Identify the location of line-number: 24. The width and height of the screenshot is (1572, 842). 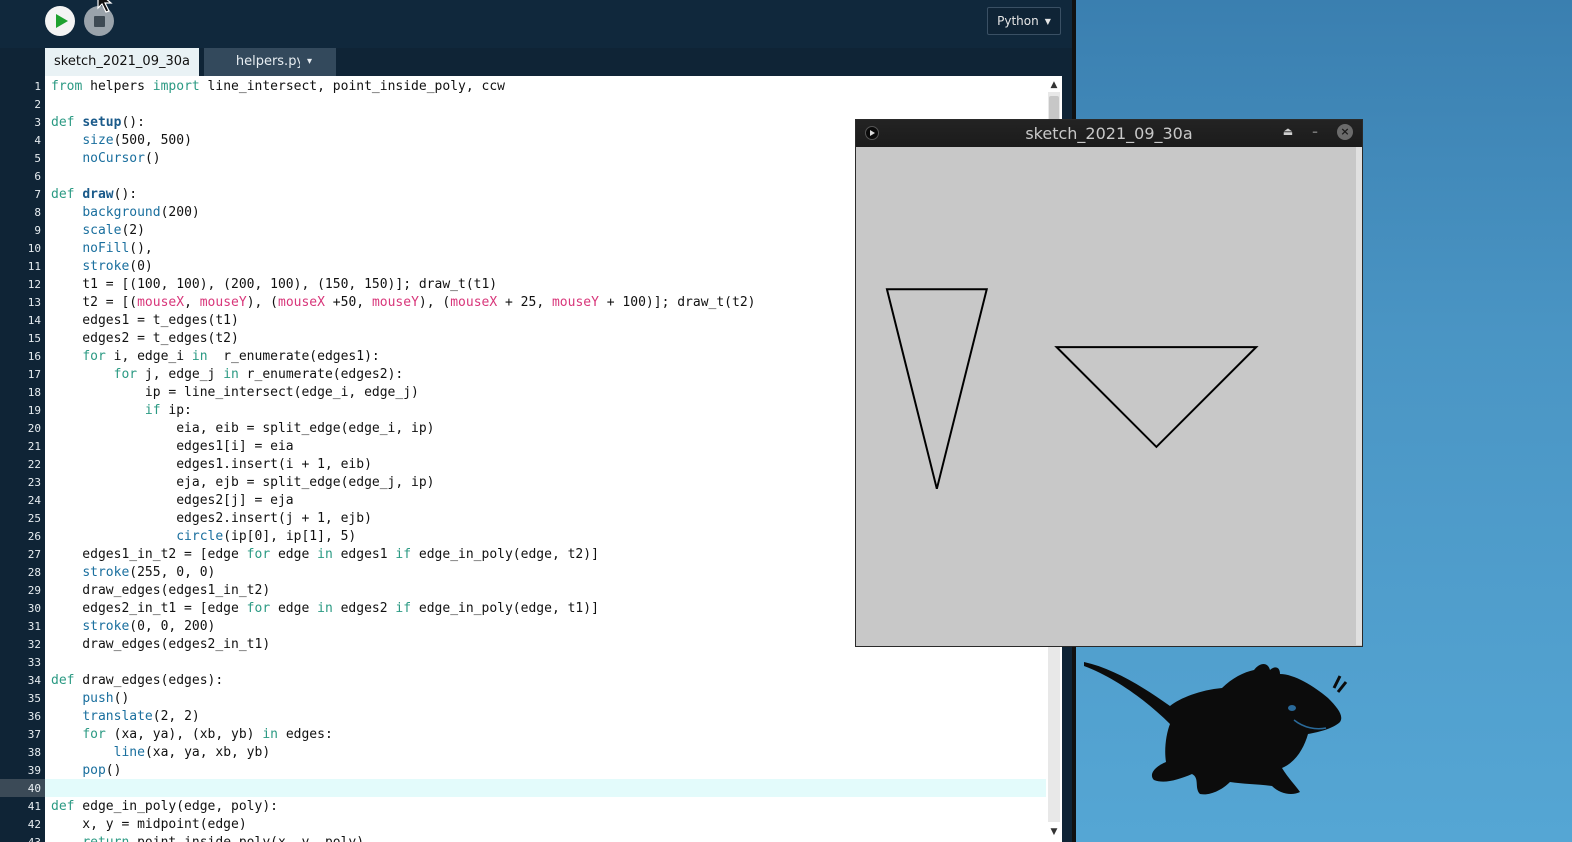
(34, 500).